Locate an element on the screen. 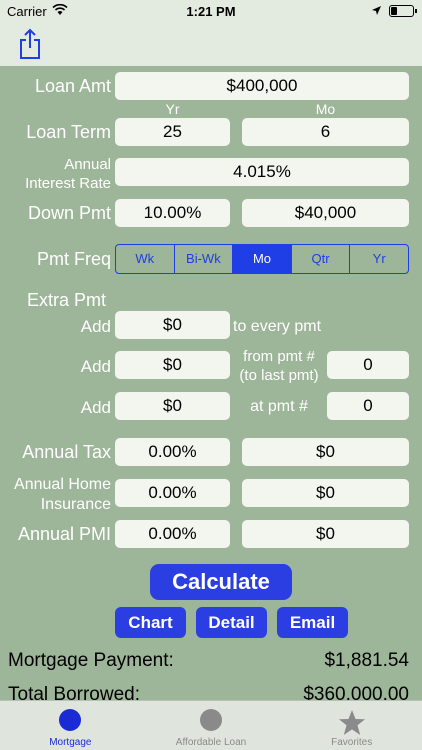 The height and width of the screenshot is (750, 422). home-insurance-label-line2: Insurance is located at coordinates (75, 504).